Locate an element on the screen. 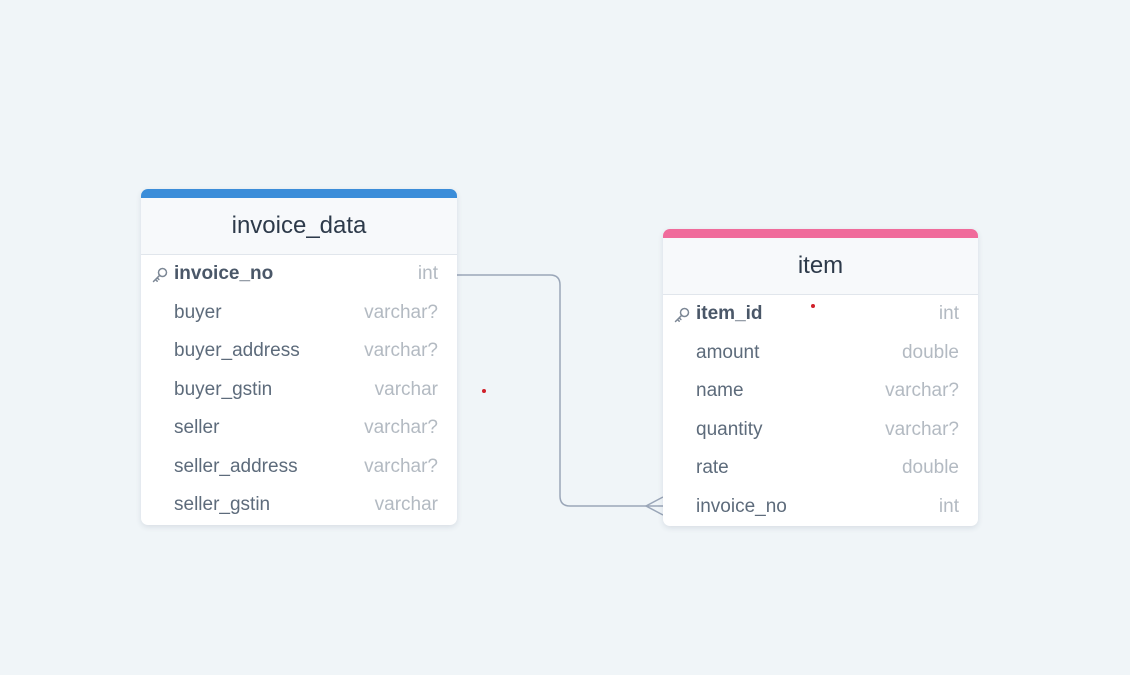 The image size is (1130, 675). column-name: buyer_address is located at coordinates (237, 351).